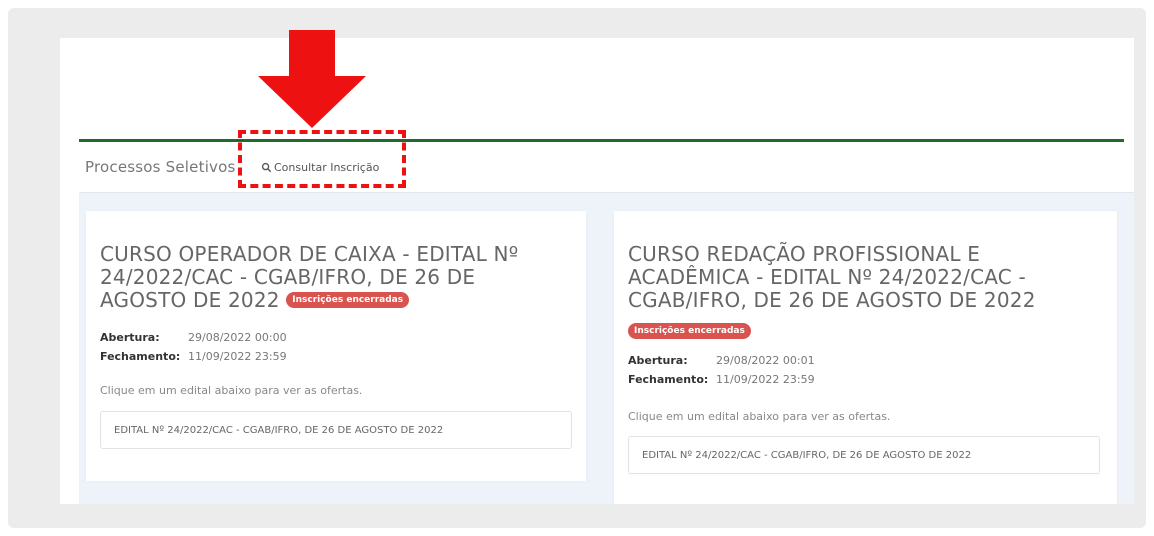  I want to click on status-badge-container: Inscrições encerradas, so click(689, 331).